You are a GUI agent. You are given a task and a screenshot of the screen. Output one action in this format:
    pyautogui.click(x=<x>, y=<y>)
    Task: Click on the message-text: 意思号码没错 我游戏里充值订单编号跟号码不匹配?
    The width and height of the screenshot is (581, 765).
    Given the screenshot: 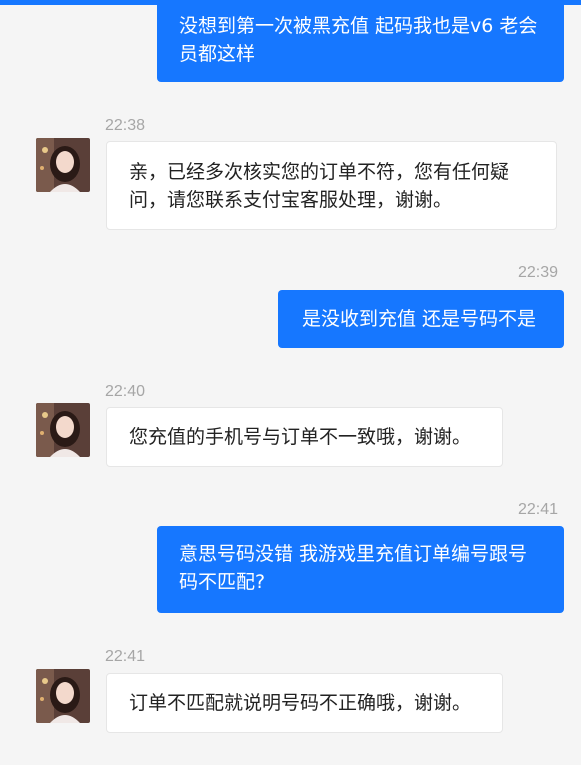 What is the action you would take?
    pyautogui.click(x=353, y=568)
    